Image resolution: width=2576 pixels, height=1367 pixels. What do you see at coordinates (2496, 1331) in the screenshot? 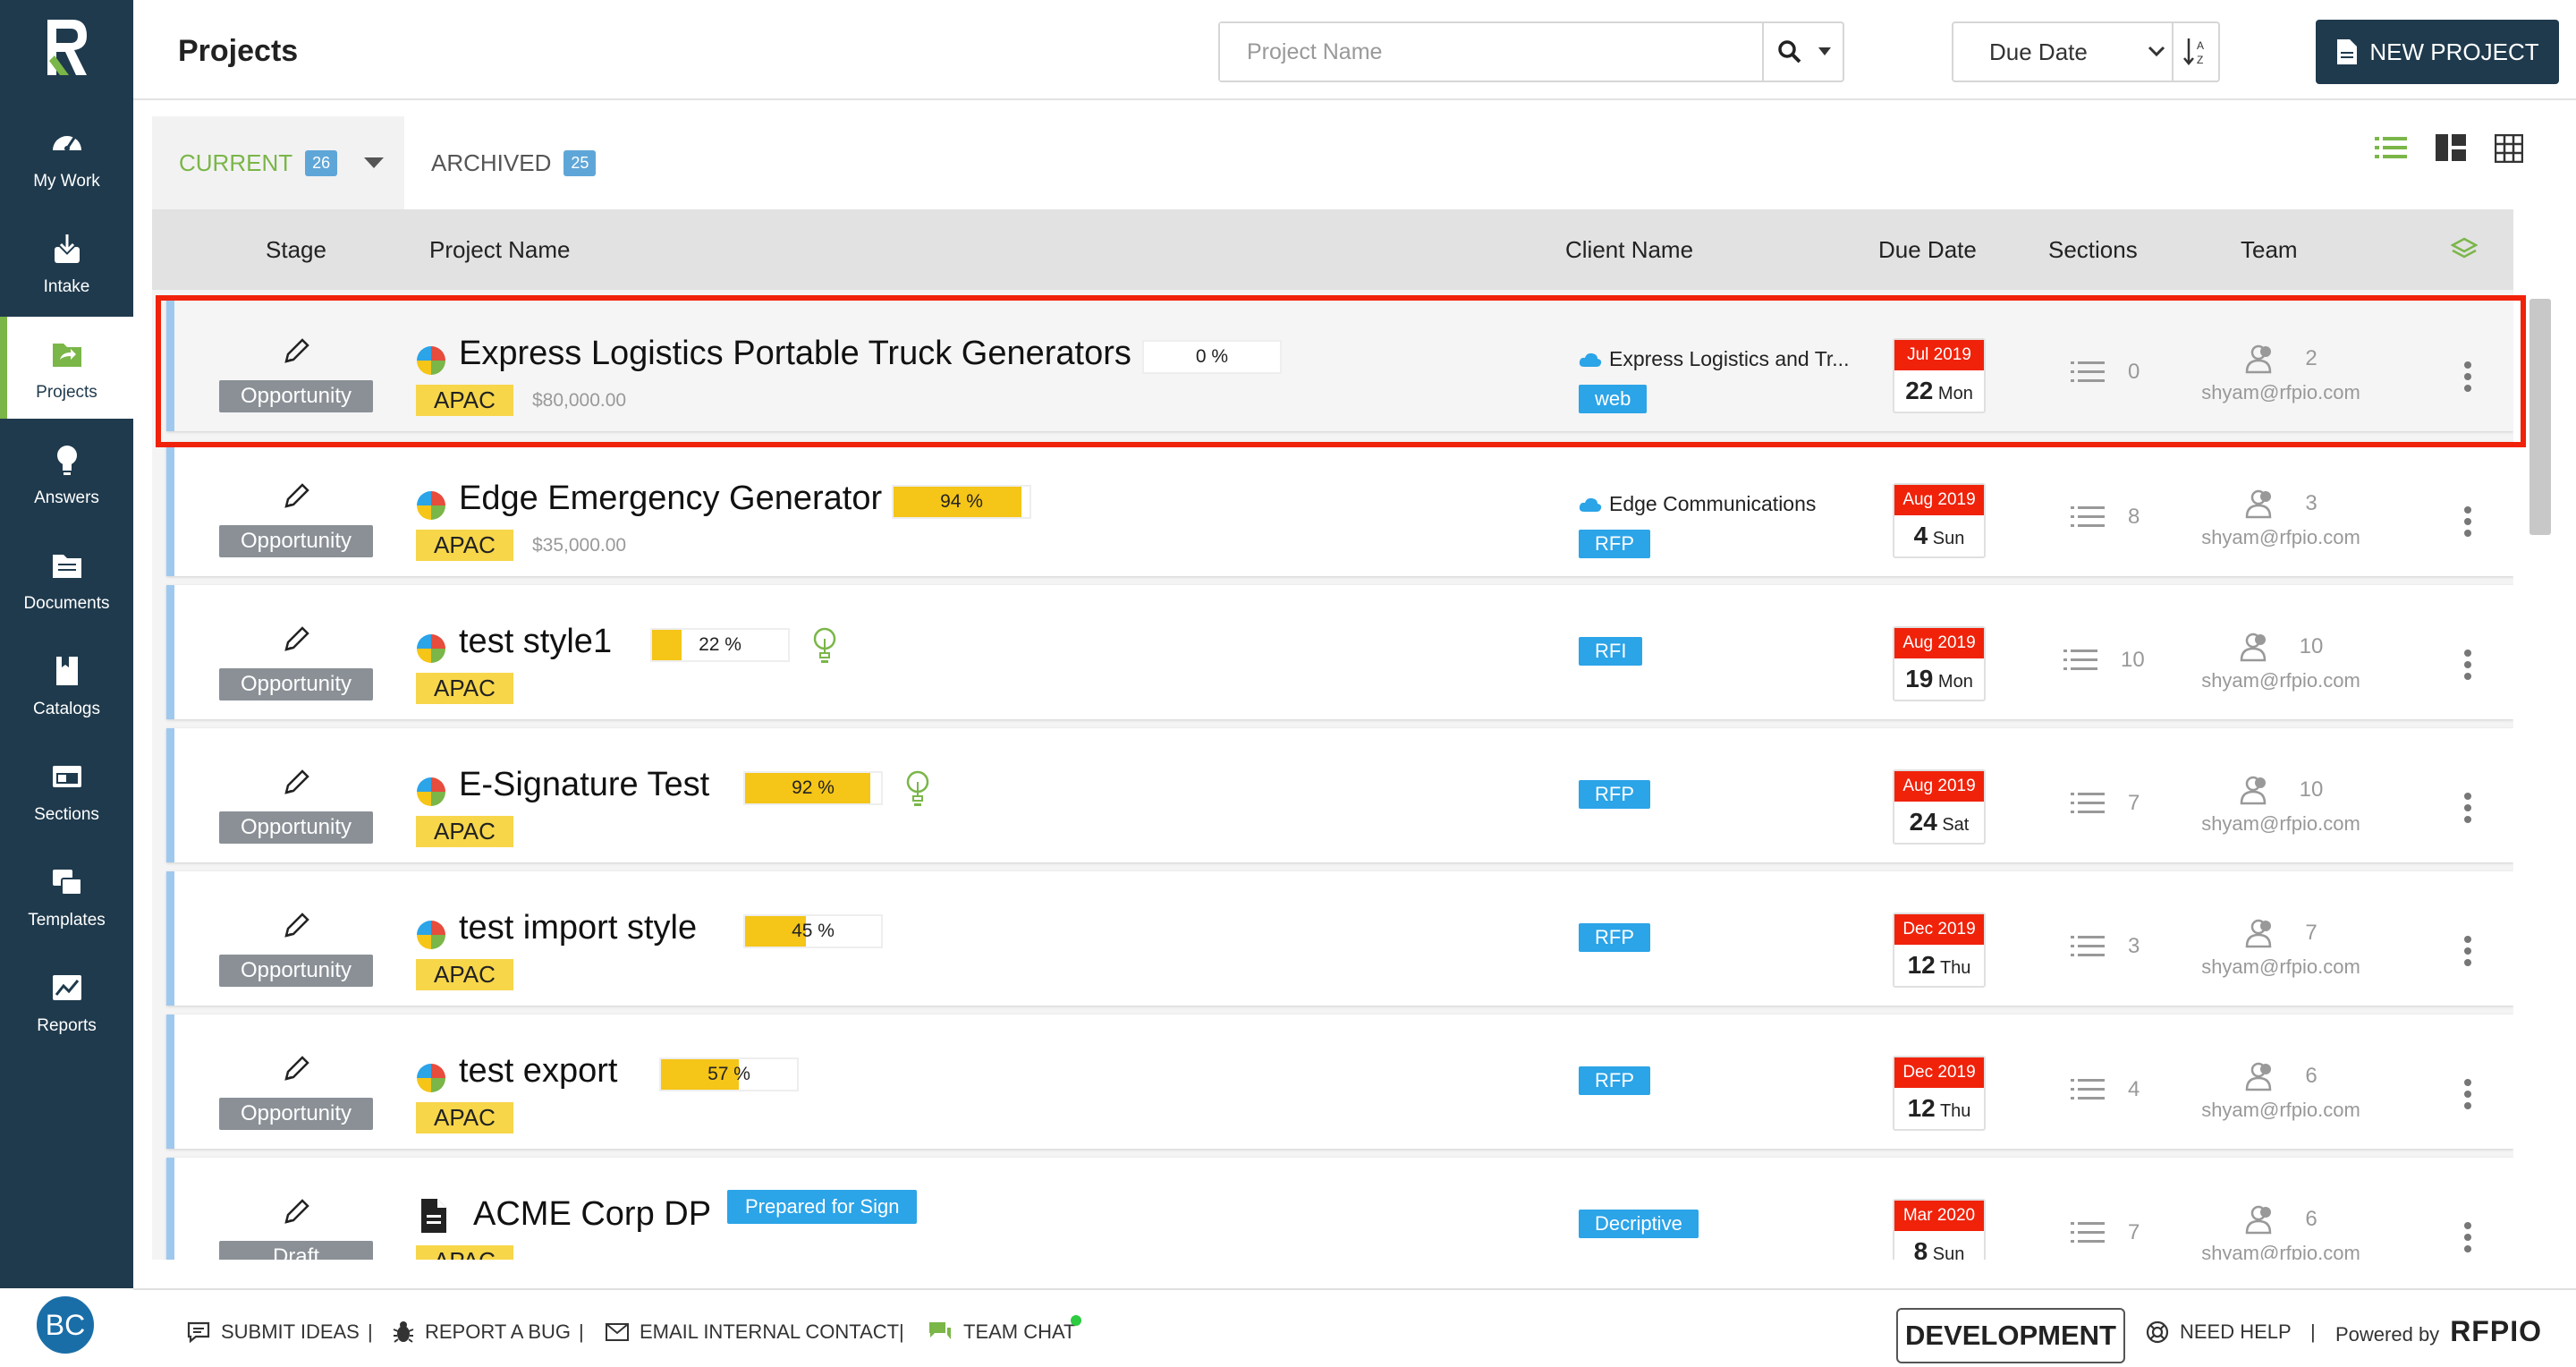
I see `rfpio-brand: RFPIO` at bounding box center [2496, 1331].